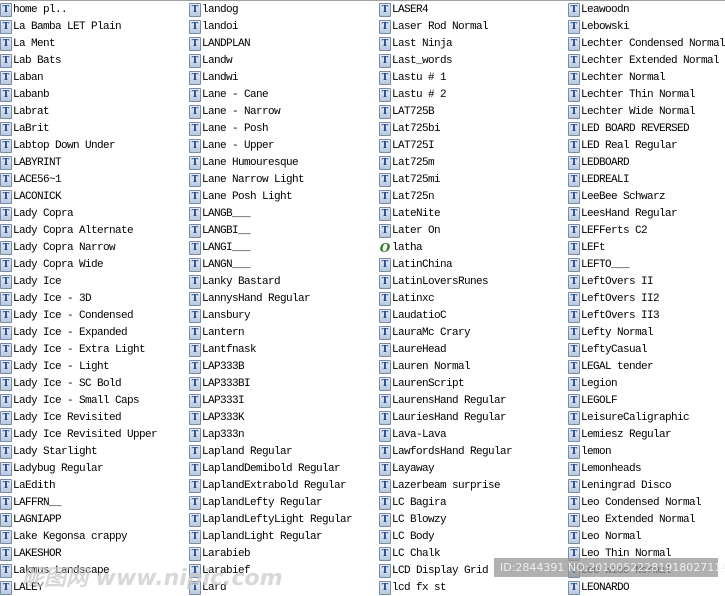 This screenshot has height=596, width=725. What do you see at coordinates (599, 162) in the screenshot?
I see `font-file-item: T LEDBOARD` at bounding box center [599, 162].